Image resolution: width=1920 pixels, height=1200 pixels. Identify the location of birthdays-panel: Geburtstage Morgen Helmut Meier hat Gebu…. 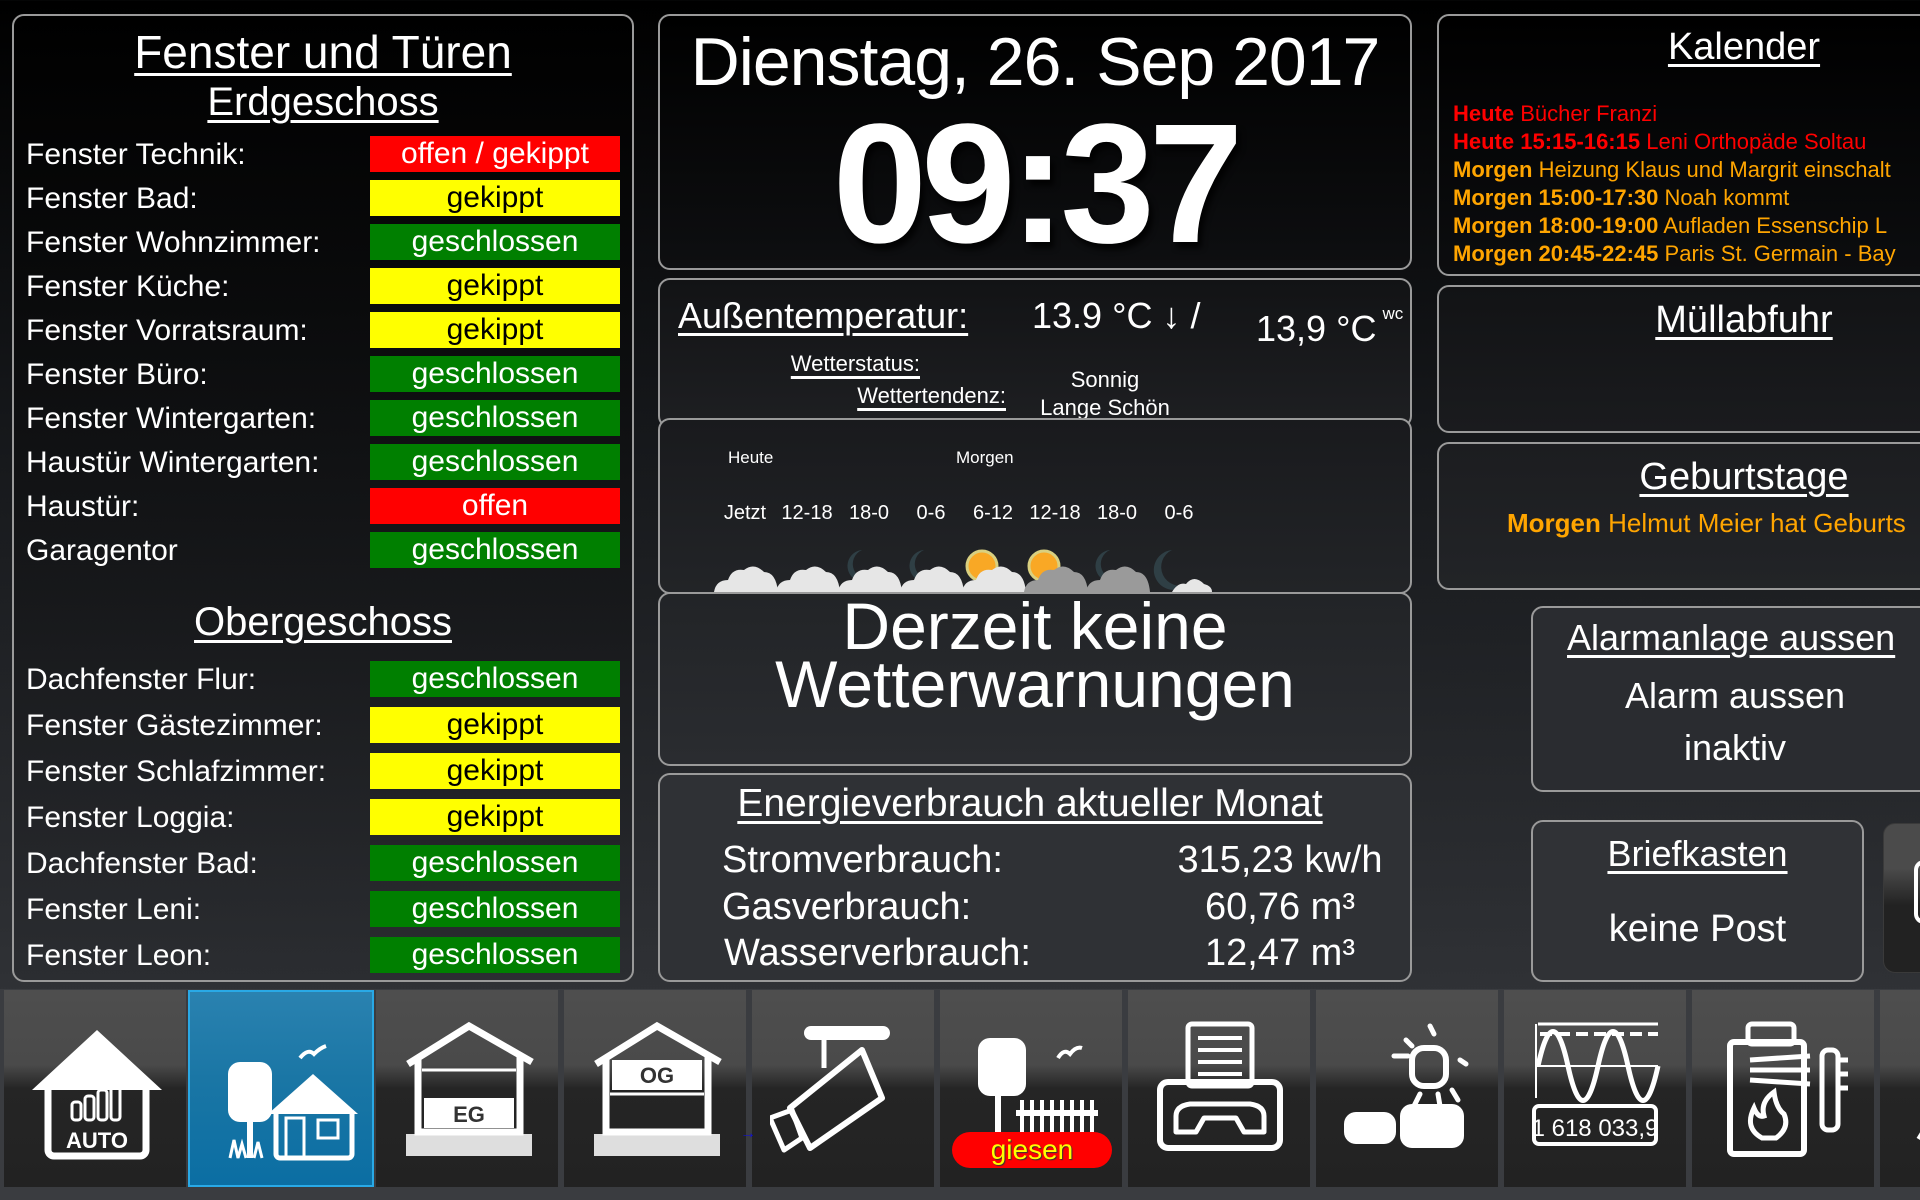
(1678, 516).